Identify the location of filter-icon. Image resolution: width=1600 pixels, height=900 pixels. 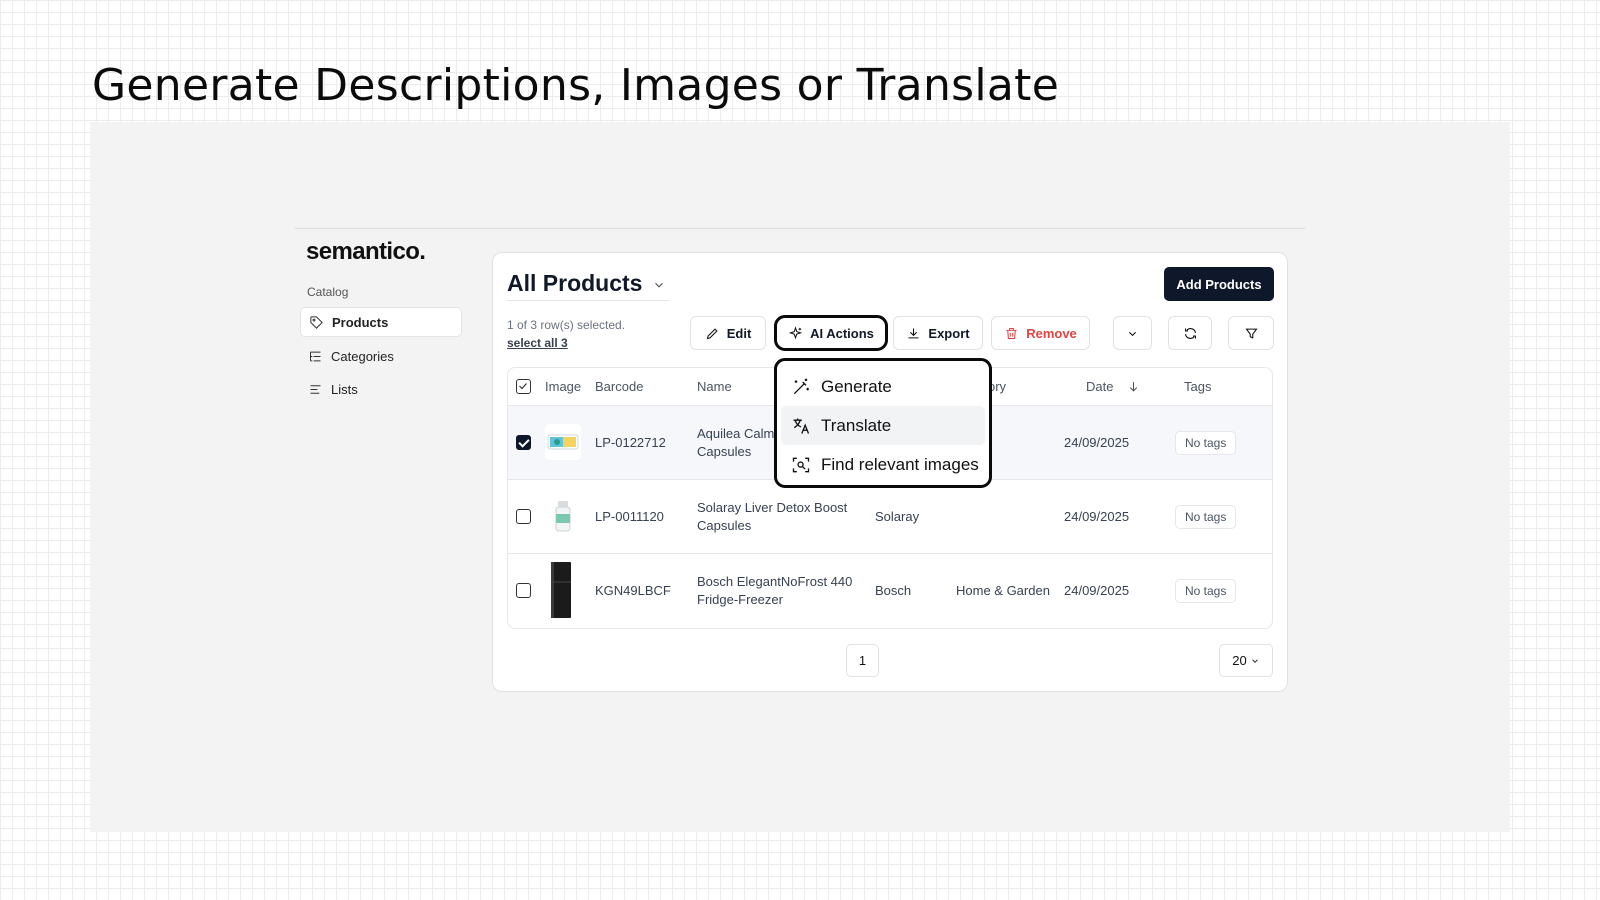
(1251, 333).